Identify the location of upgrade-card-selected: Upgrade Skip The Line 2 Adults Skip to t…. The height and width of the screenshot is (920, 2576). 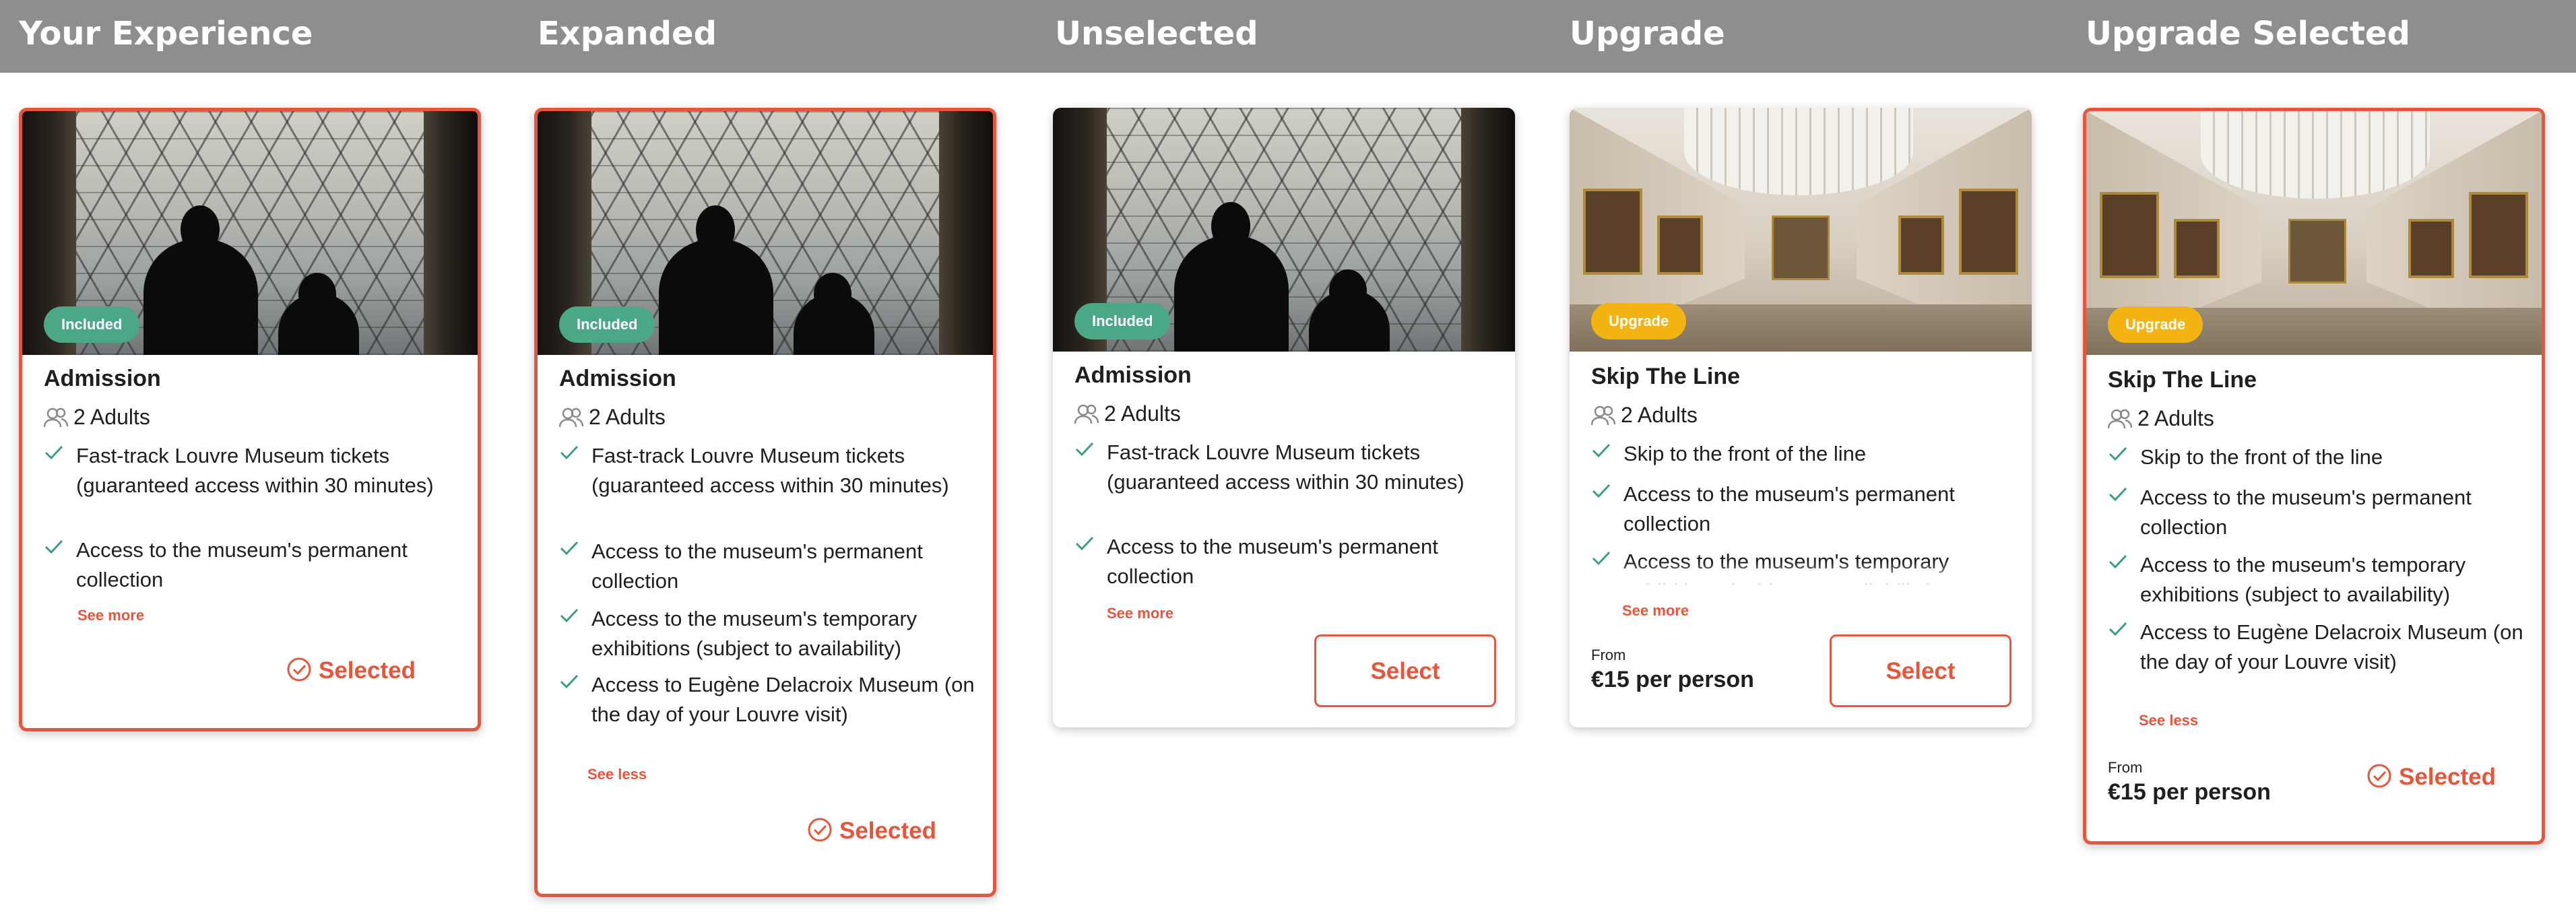
(2314, 477).